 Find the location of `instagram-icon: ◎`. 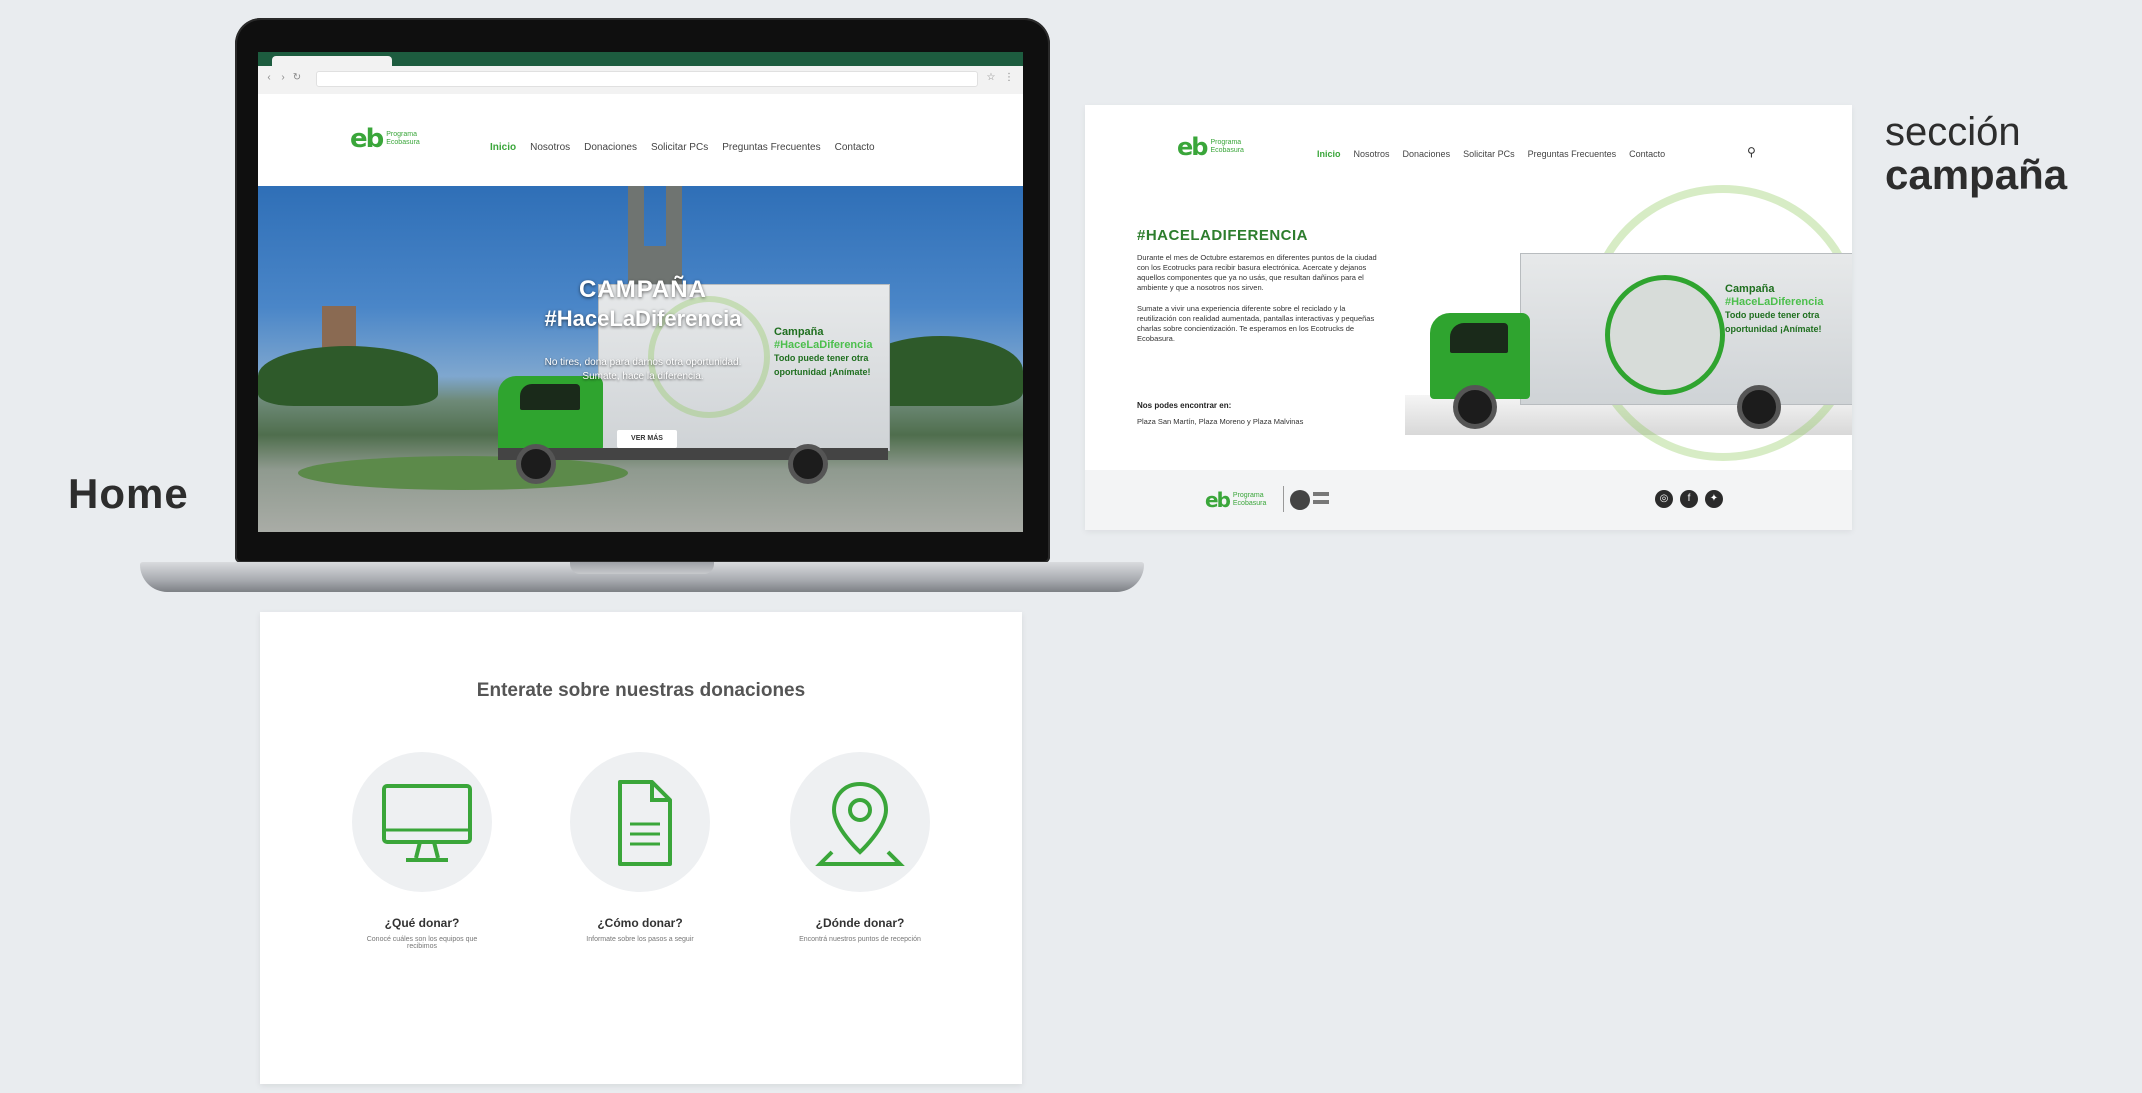

instagram-icon: ◎ is located at coordinates (1664, 499).